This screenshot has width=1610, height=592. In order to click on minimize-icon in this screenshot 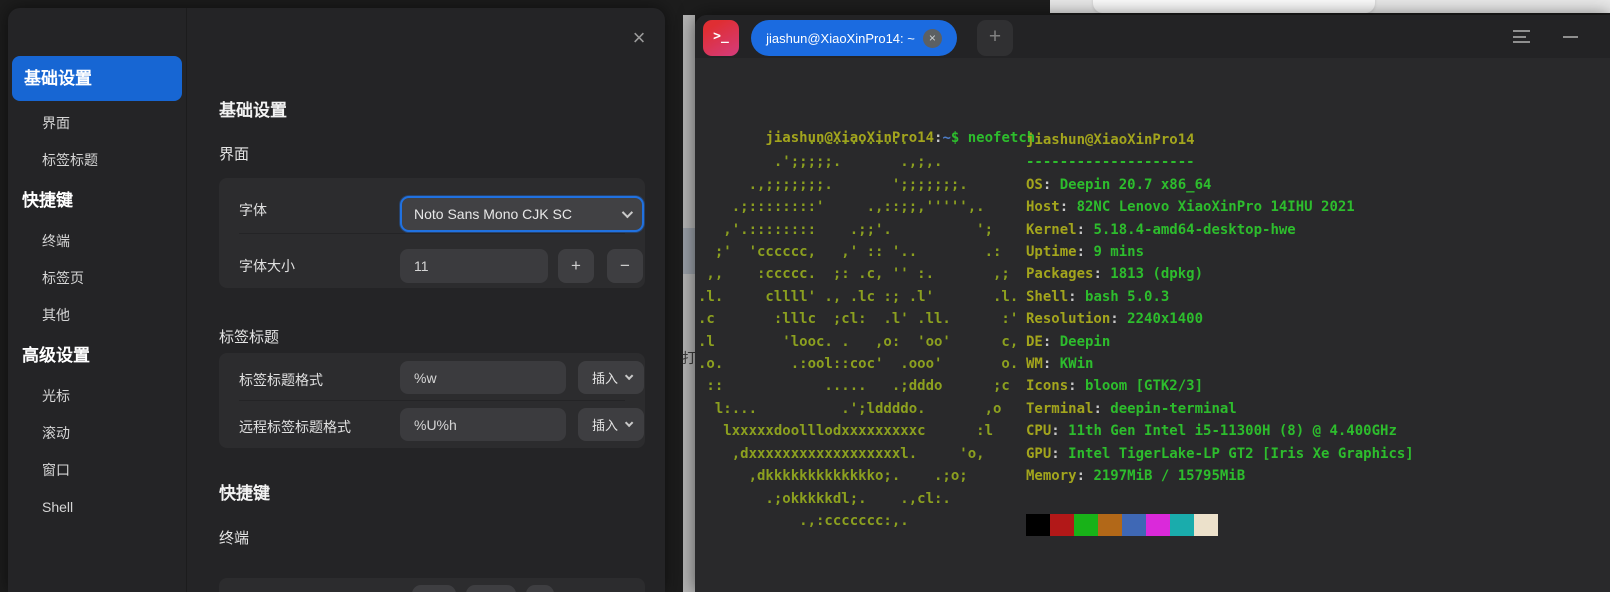, I will do `click(1570, 37)`.